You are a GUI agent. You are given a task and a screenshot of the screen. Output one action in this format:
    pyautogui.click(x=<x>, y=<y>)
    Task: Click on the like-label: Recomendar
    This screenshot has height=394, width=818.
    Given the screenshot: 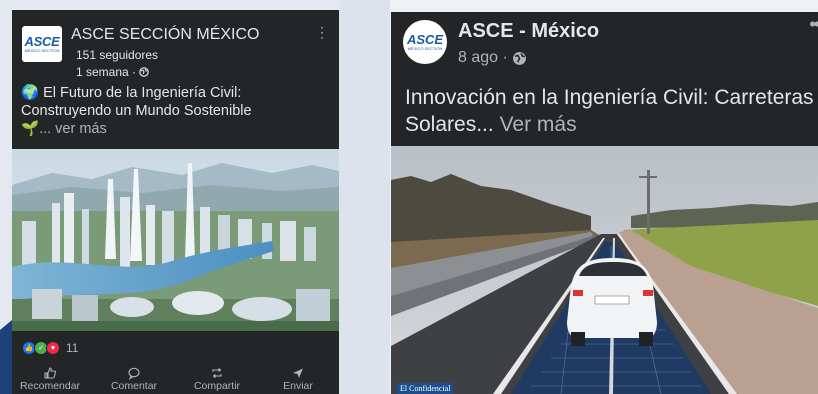 What is the action you would take?
    pyautogui.click(x=50, y=386)
    